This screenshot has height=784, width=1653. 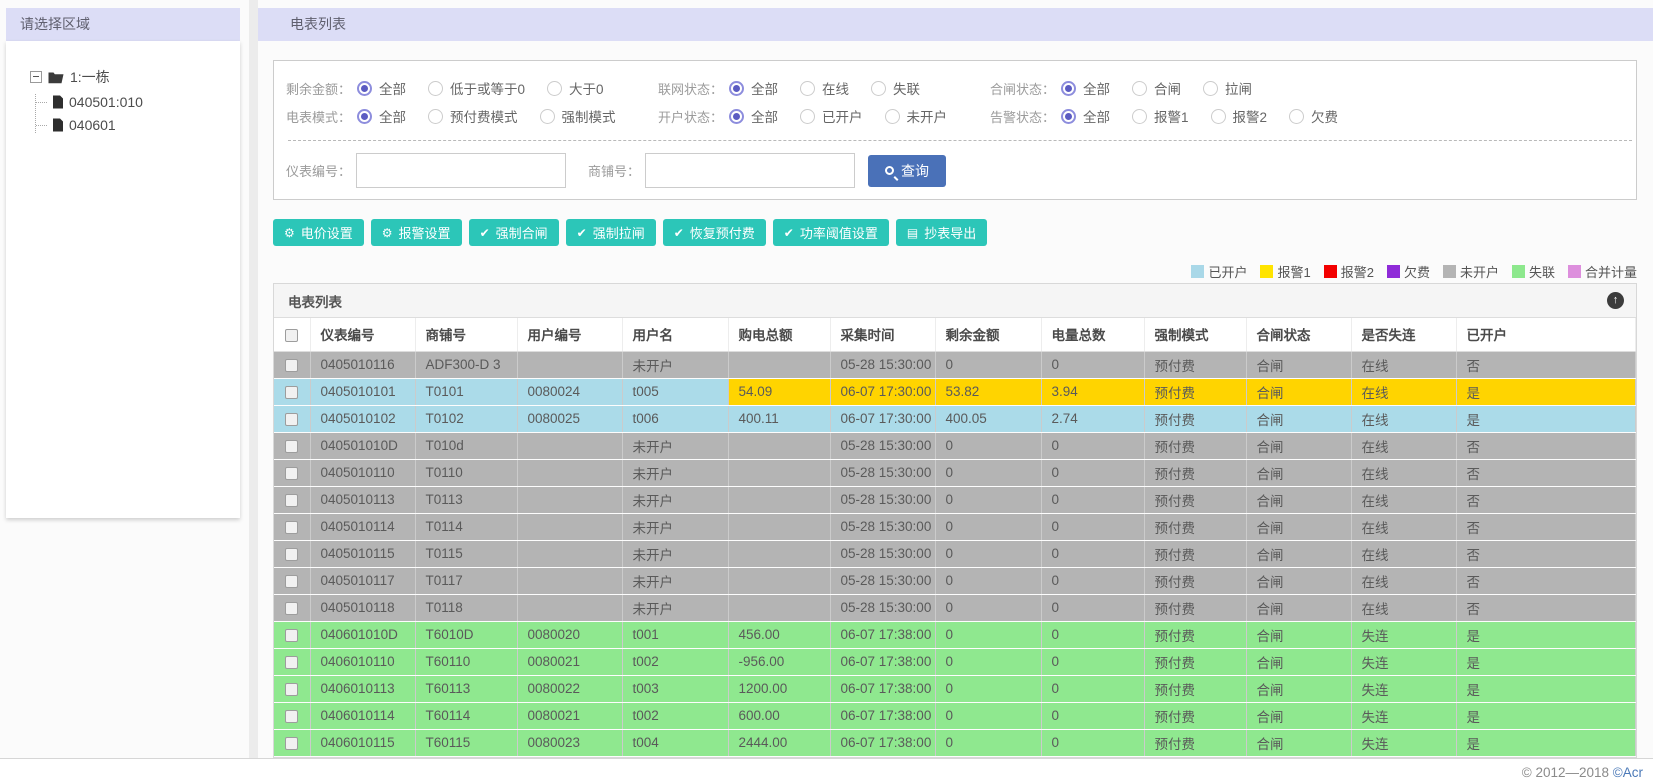 What do you see at coordinates (618, 233) in the screenshot?
I see `action-button-label: 强制拉闸` at bounding box center [618, 233].